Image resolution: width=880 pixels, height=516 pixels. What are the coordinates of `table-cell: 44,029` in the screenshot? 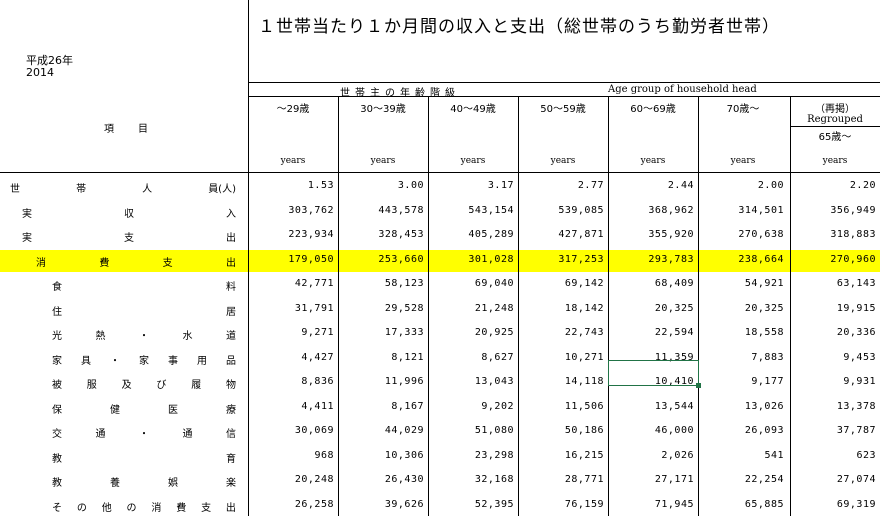 It's located at (383, 430).